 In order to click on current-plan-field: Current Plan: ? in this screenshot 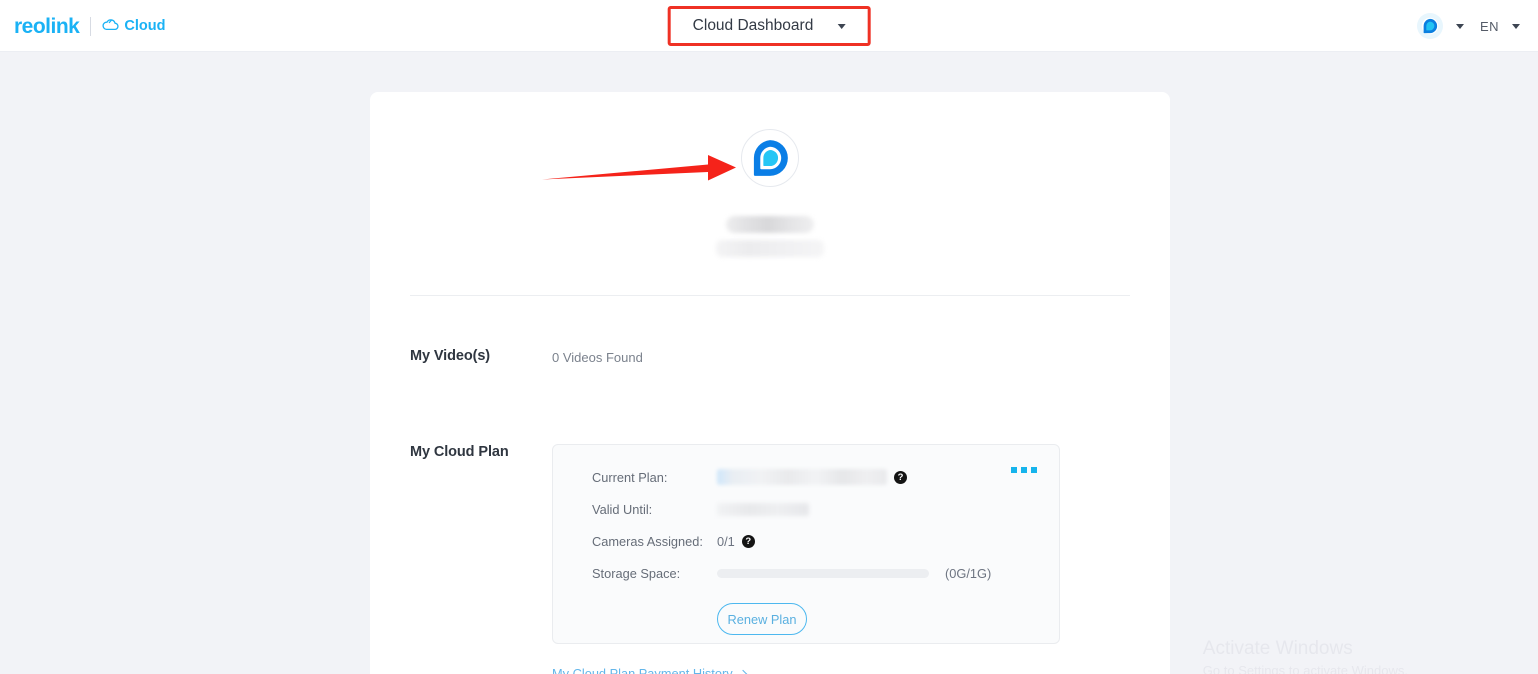, I will do `click(825, 477)`.